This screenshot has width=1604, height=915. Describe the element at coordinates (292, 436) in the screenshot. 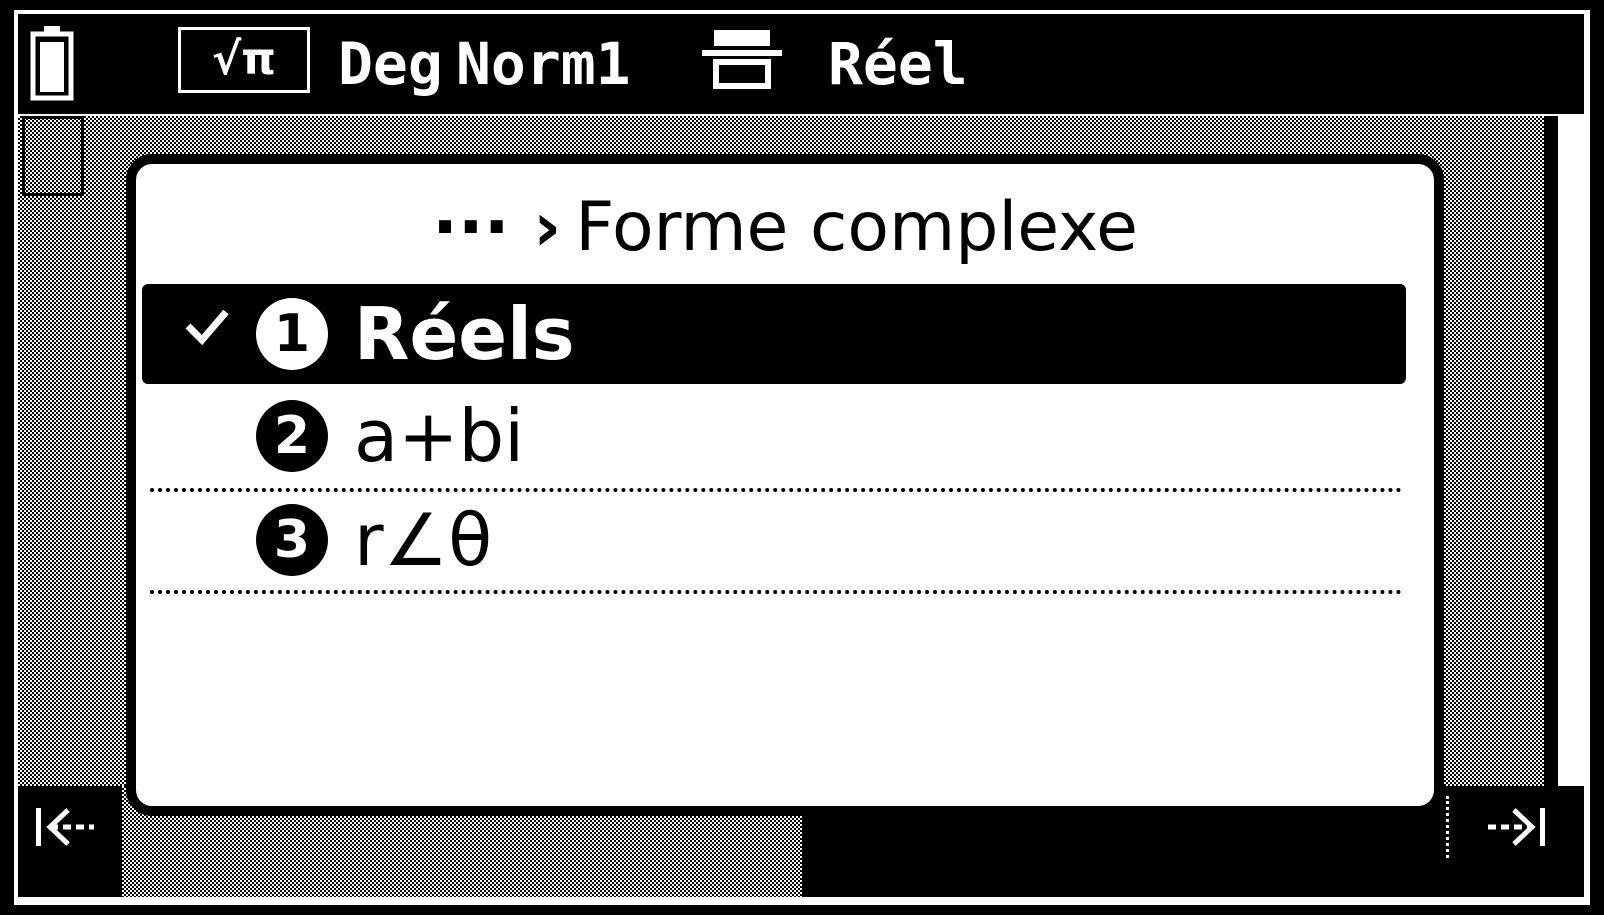

I see `option-number-badge: 2` at that location.